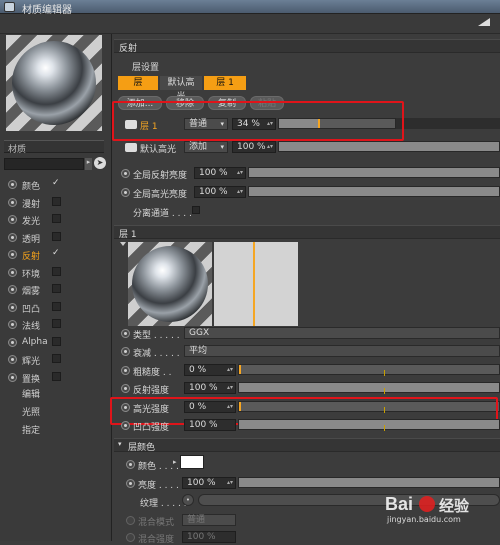  What do you see at coordinates (181, 89) in the screenshot?
I see `tab-default-spec: 默认高光` at bounding box center [181, 89].